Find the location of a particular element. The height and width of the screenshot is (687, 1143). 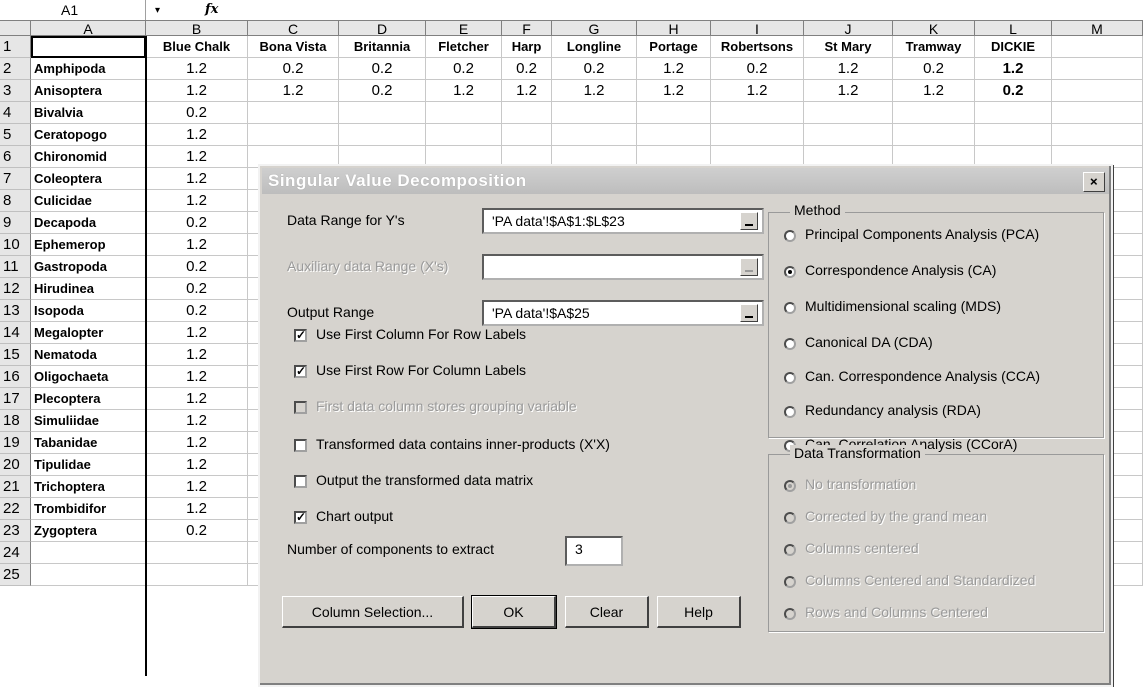

row-header-14: 14 is located at coordinates (15, 333).